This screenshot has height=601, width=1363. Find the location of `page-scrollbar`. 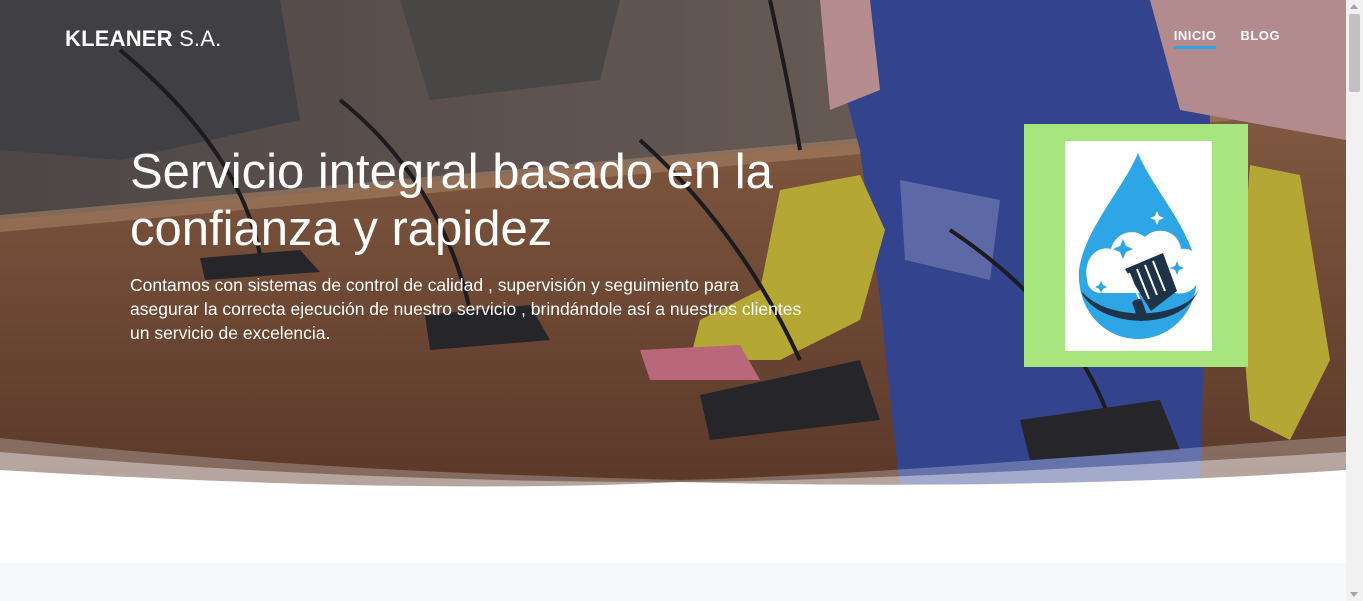

page-scrollbar is located at coordinates (1354, 300).